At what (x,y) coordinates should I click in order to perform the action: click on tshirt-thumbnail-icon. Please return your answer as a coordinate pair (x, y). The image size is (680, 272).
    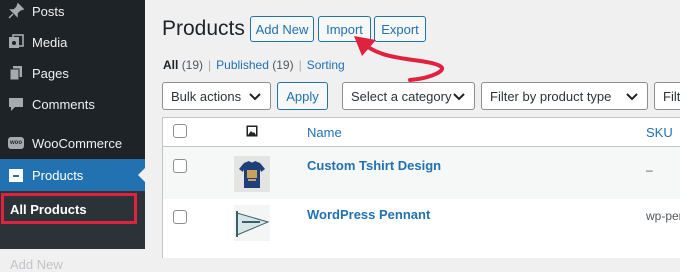
    Looking at the image, I should click on (252, 174).